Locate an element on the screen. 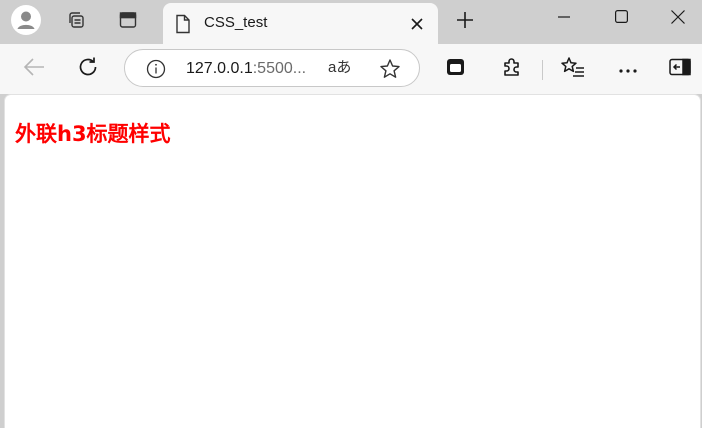  maximize-icon is located at coordinates (621, 19).